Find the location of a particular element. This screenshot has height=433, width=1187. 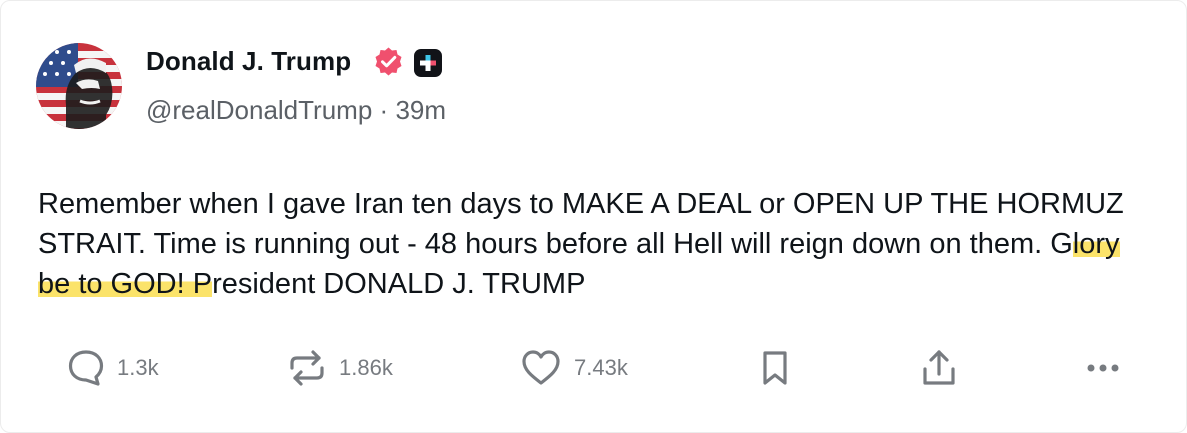

repost-count: 1.86k is located at coordinates (366, 367).